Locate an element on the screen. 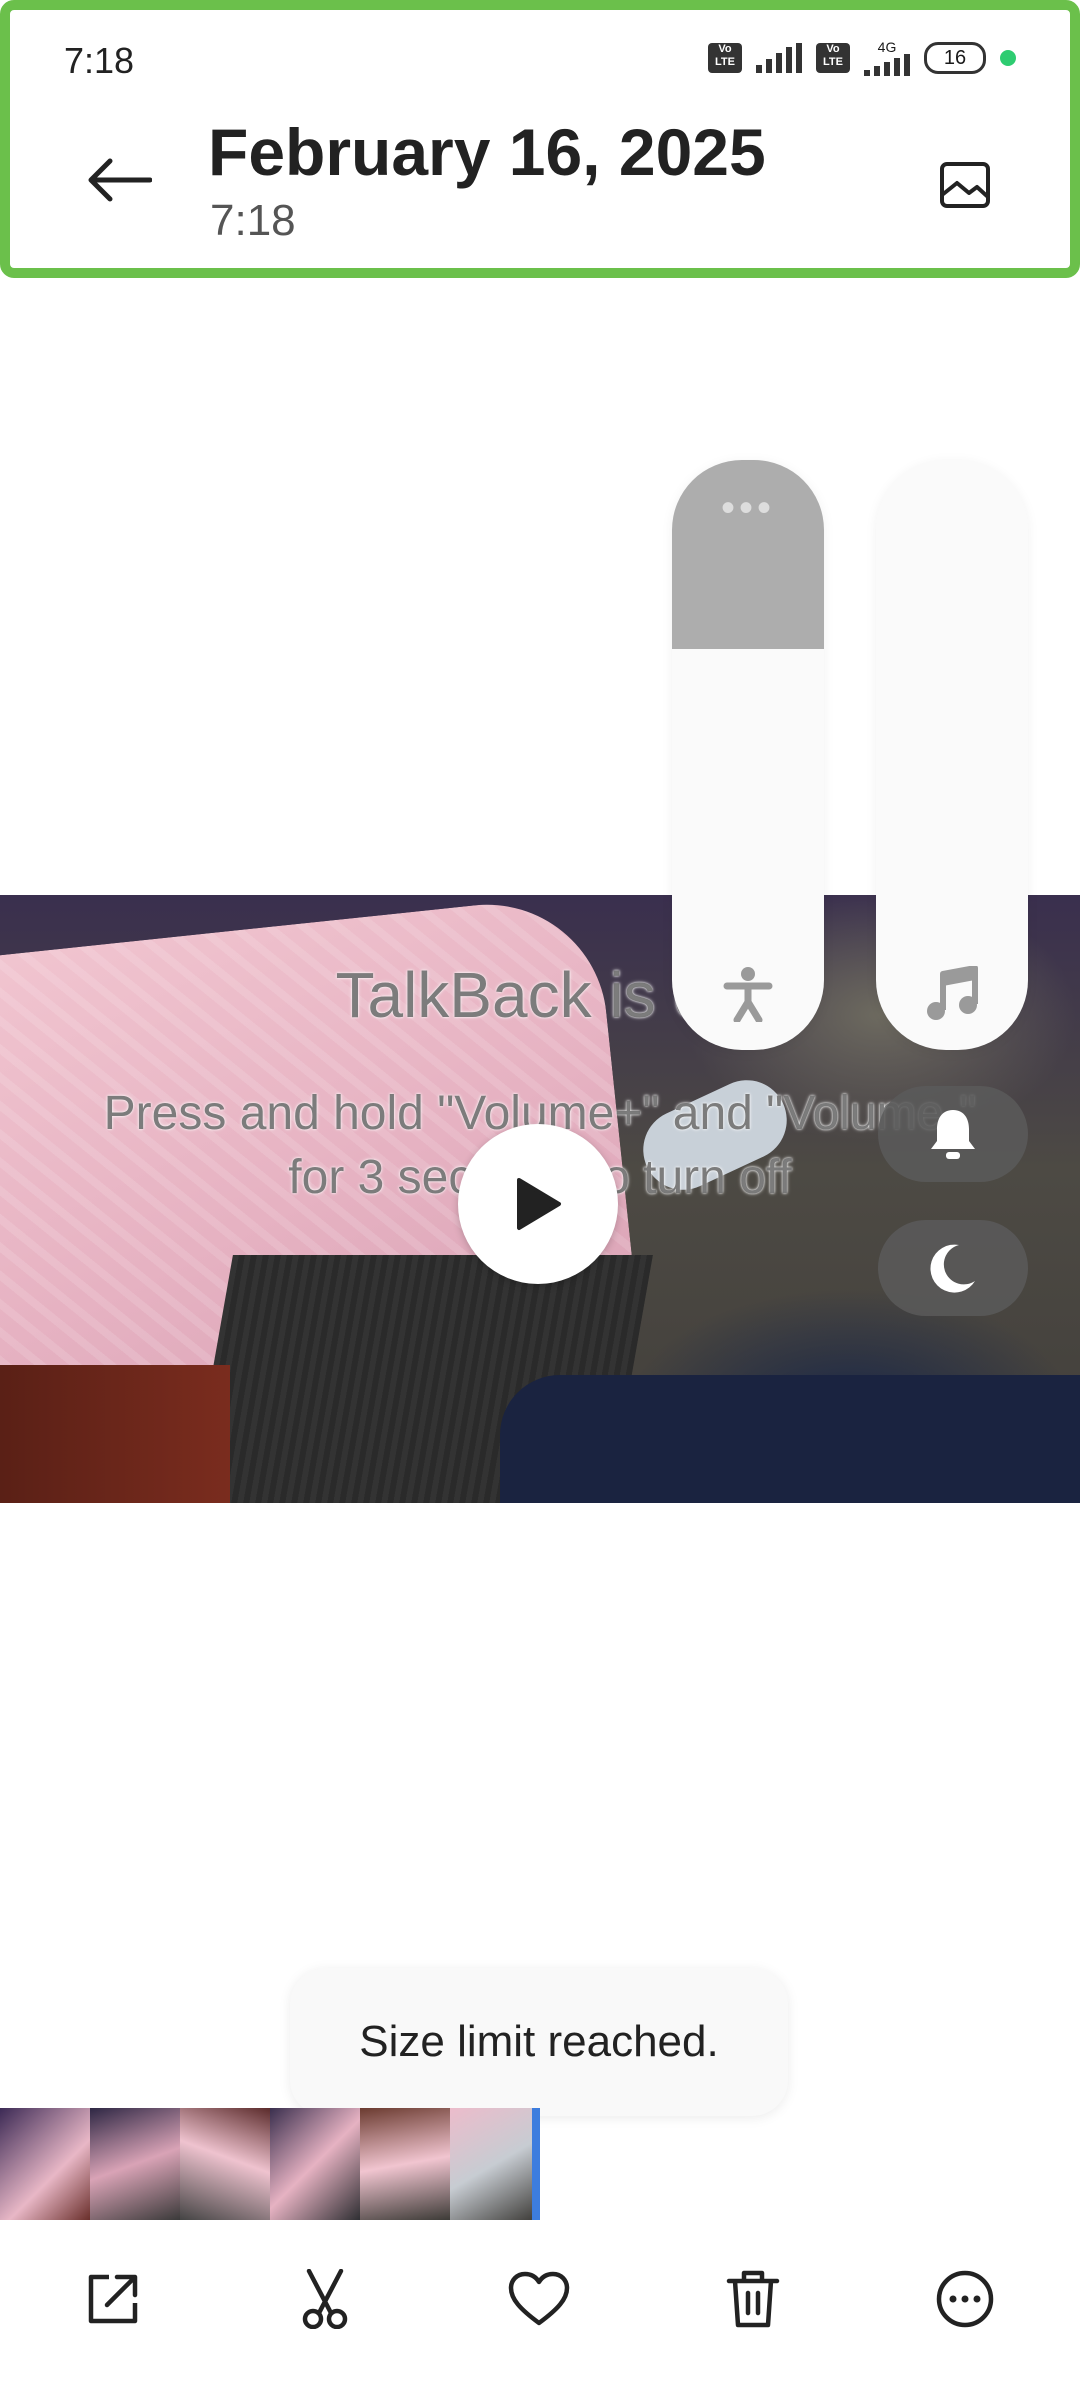 This screenshot has height=2400, width=1080. signal-4g-icon: 4G is located at coordinates (887, 58).